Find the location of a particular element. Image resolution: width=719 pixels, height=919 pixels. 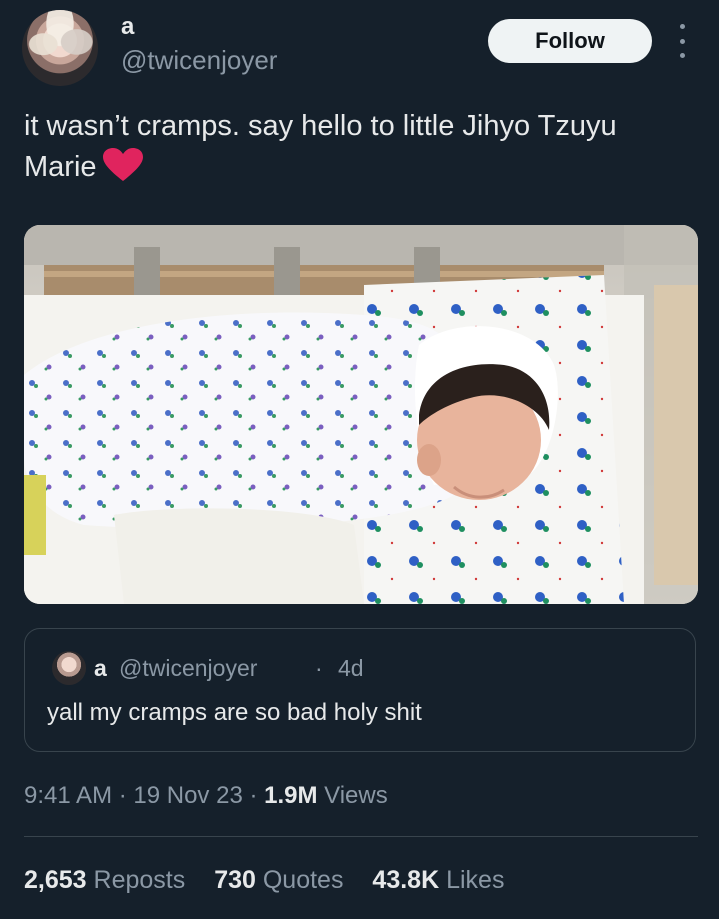

tweet-metadata: 9:41 AM · 19 Nov 23 · 1.9M Views is located at coordinates (206, 796).